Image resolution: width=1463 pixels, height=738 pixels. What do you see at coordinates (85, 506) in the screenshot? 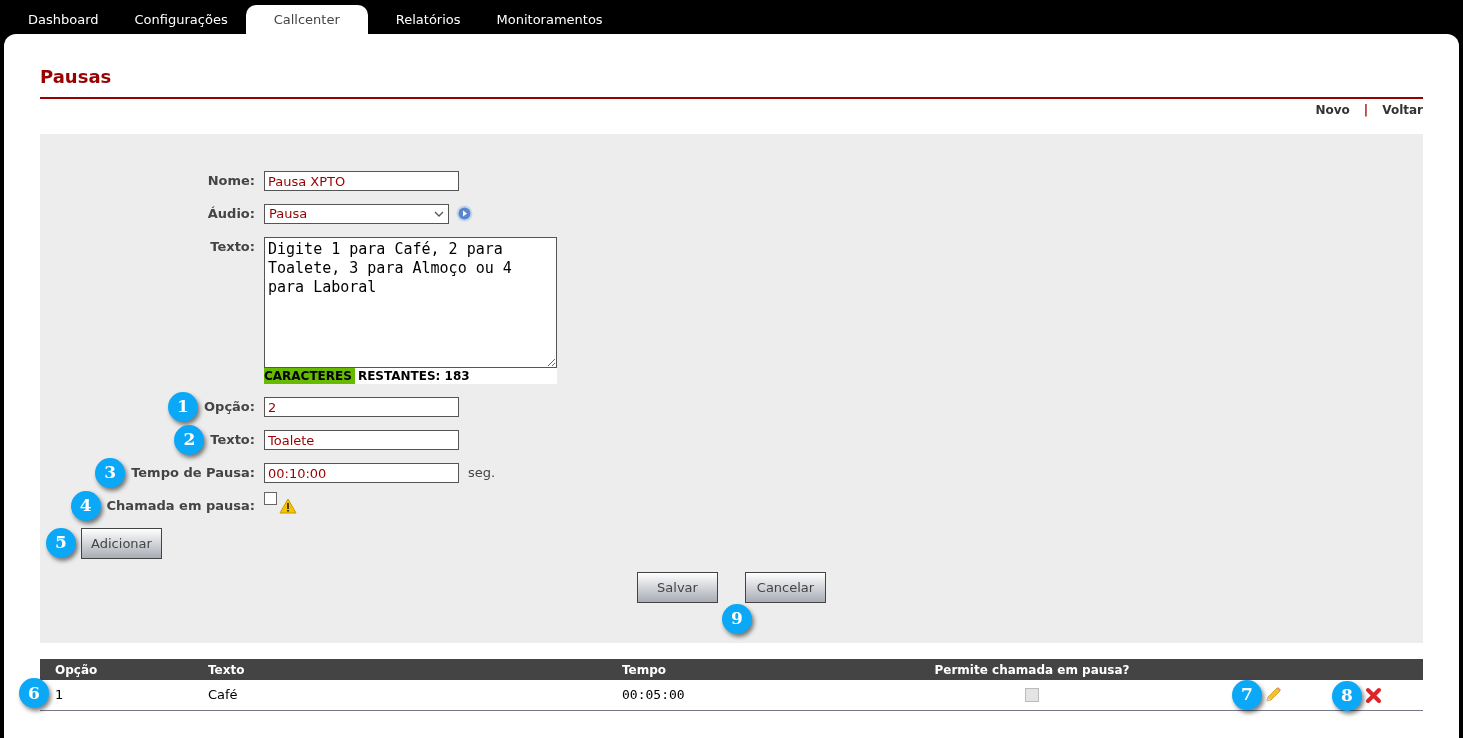
I see `callout-badge: 4` at bounding box center [85, 506].